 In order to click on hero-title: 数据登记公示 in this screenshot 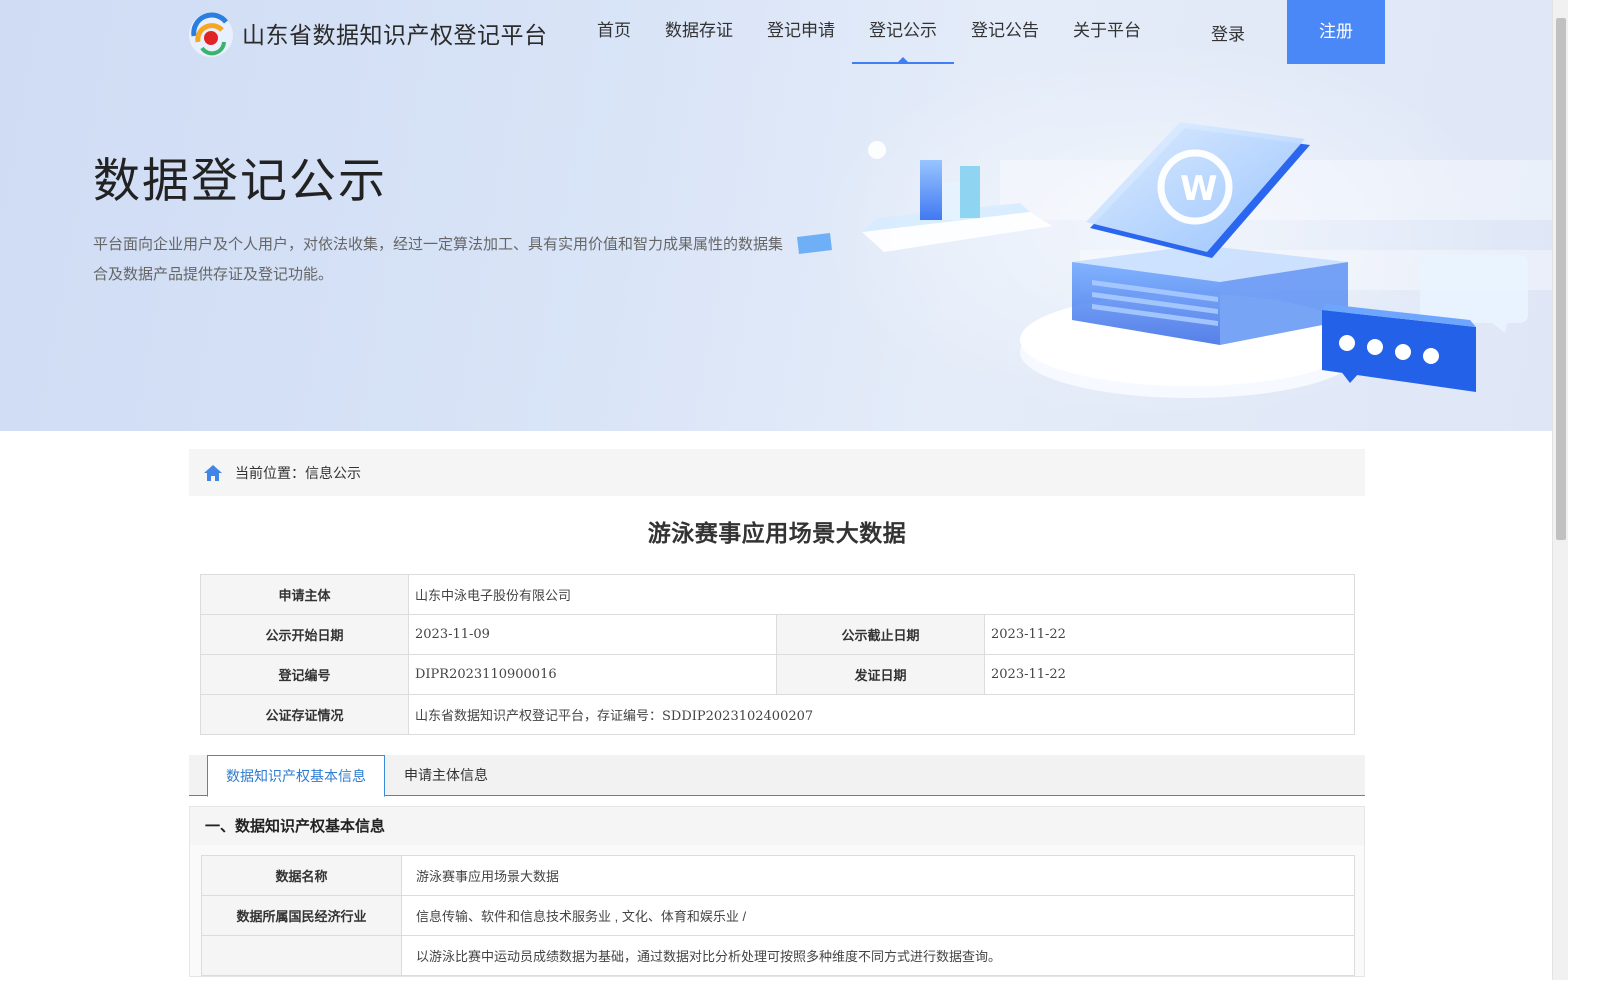, I will do `click(240, 181)`.